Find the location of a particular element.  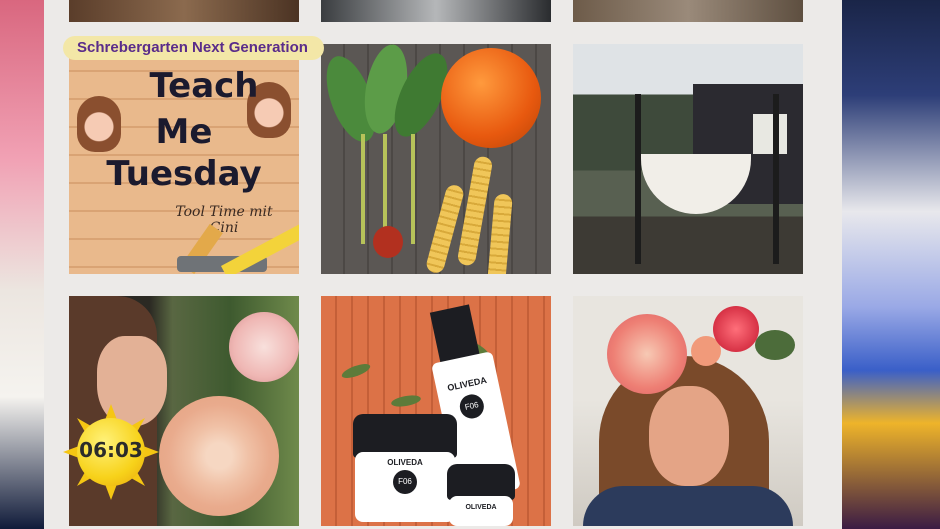

grid-photo-hammock-garden is located at coordinates (688, 159).